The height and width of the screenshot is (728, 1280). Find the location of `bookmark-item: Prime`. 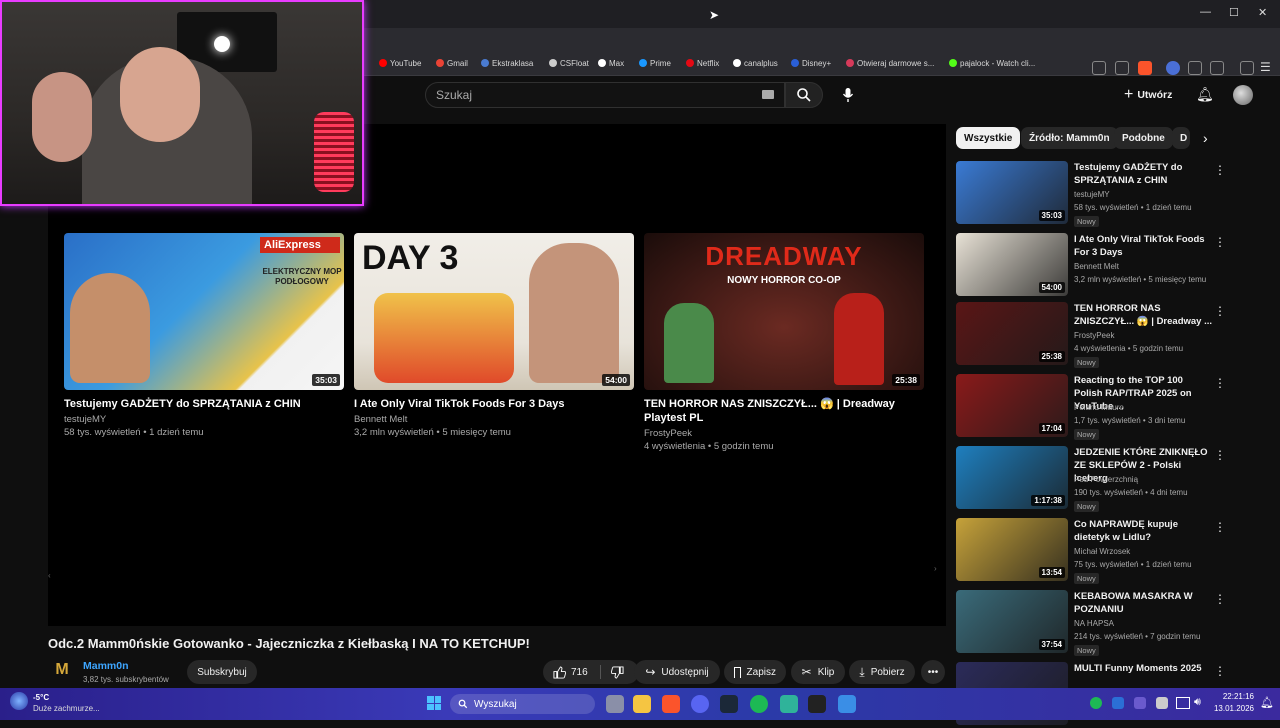

bookmark-item: Prime is located at coordinates (655, 63).